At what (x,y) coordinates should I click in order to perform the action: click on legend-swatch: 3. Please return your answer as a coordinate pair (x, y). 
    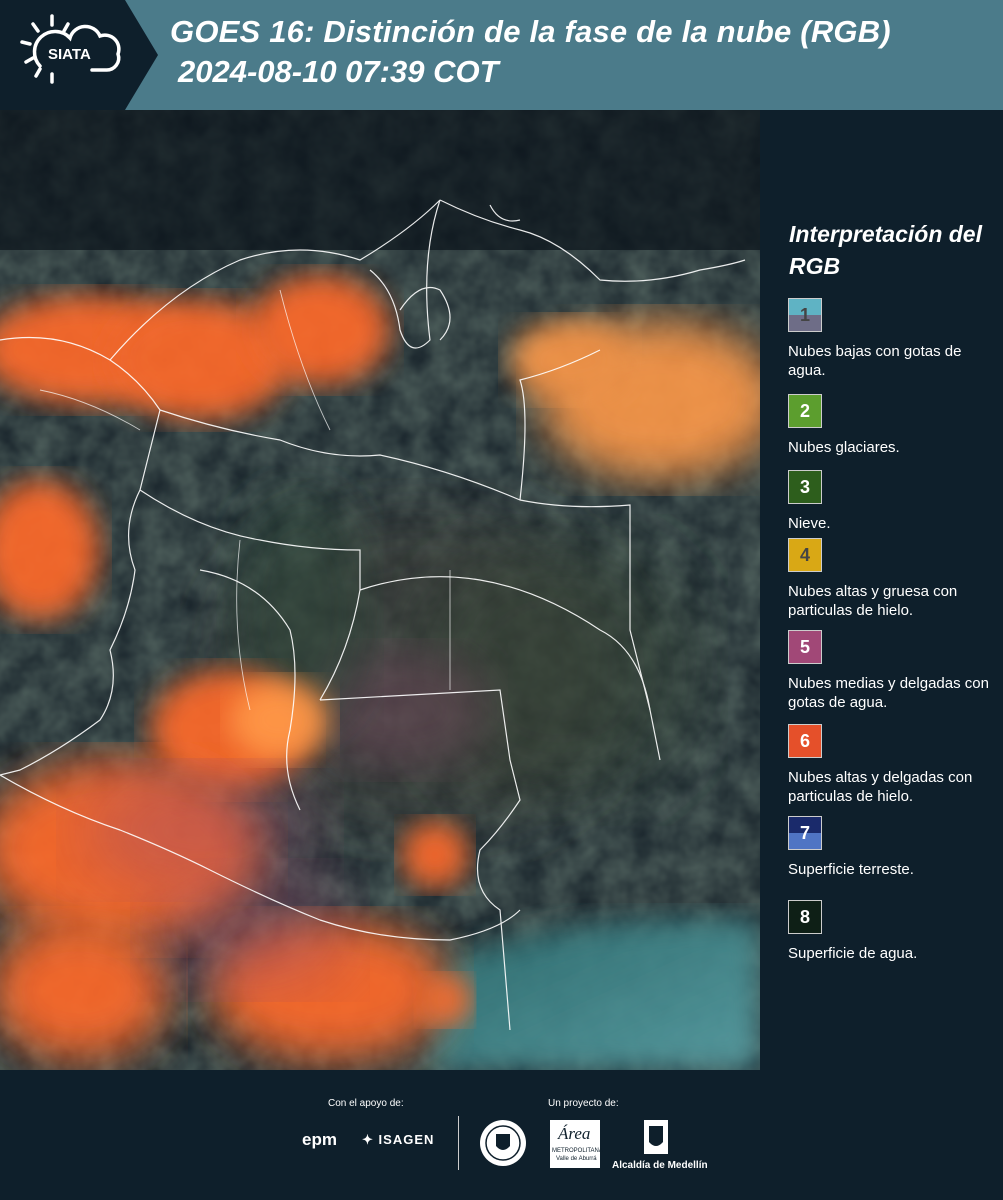
    Looking at the image, I should click on (805, 487).